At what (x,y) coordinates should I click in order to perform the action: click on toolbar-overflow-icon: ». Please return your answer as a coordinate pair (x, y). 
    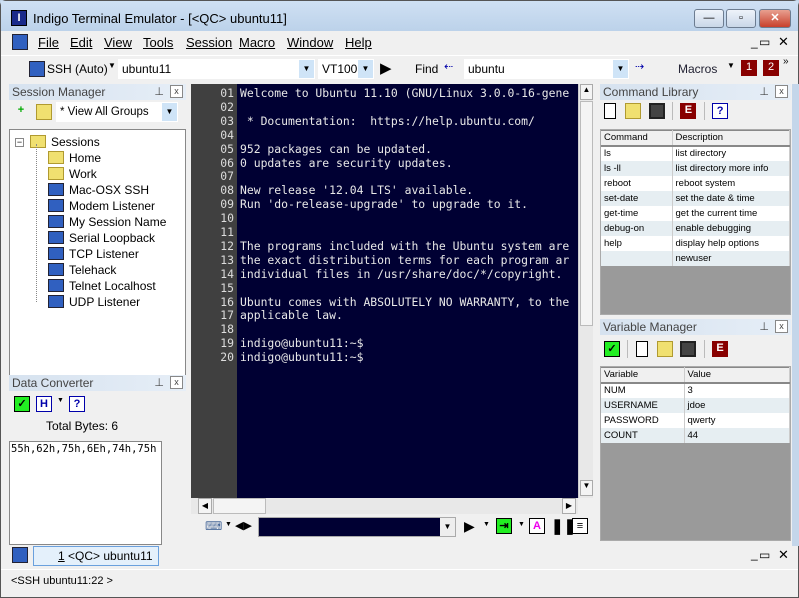
    Looking at the image, I should click on (786, 61).